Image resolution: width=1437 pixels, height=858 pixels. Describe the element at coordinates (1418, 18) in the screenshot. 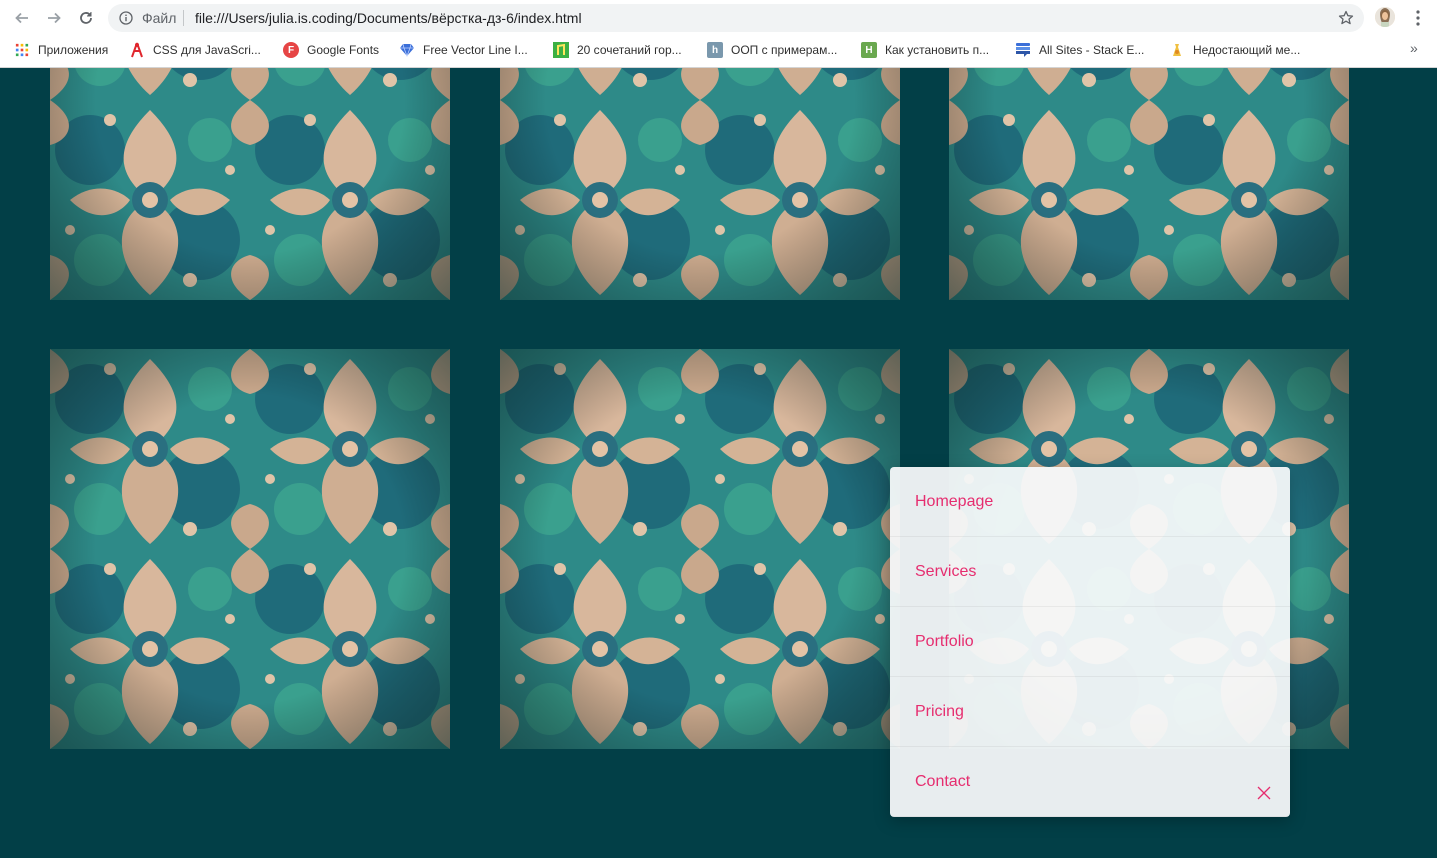

I see `more-vert-icon` at that location.